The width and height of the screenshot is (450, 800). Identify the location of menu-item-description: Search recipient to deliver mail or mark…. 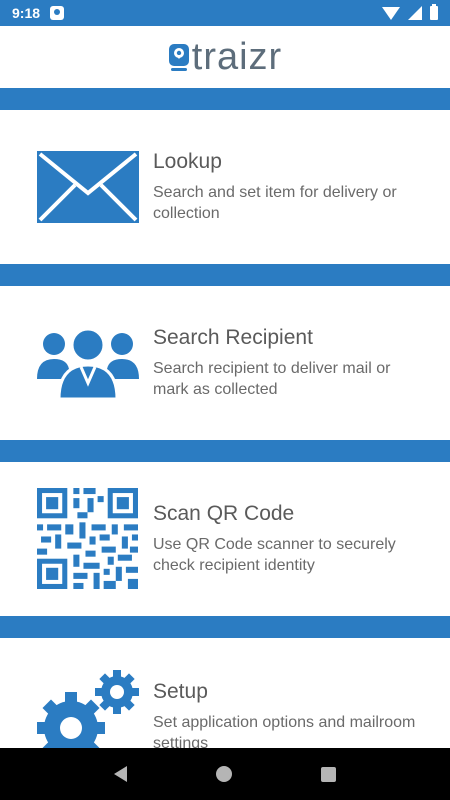
(272, 379).